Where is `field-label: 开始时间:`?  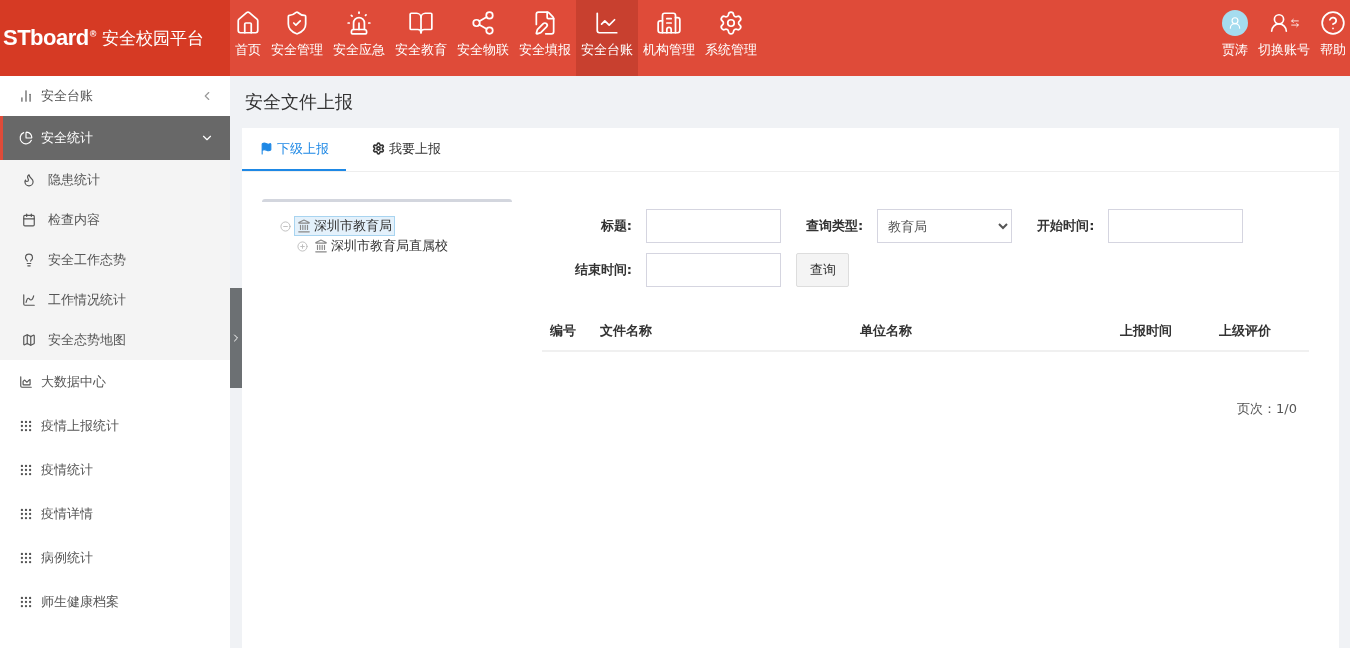
field-label: 开始时间: is located at coordinates (1066, 226).